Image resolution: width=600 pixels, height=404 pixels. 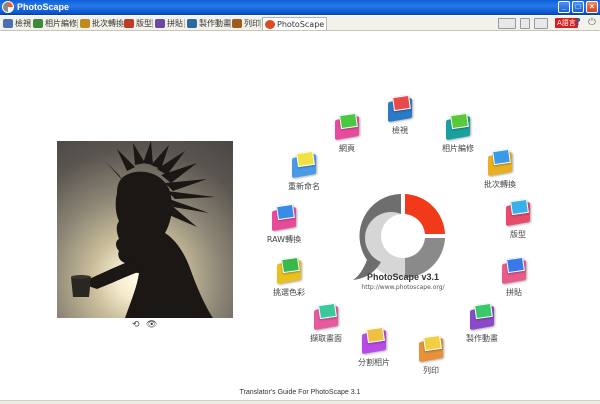 What do you see at coordinates (525, 23) in the screenshot?
I see `fullscreen-icon` at bounding box center [525, 23].